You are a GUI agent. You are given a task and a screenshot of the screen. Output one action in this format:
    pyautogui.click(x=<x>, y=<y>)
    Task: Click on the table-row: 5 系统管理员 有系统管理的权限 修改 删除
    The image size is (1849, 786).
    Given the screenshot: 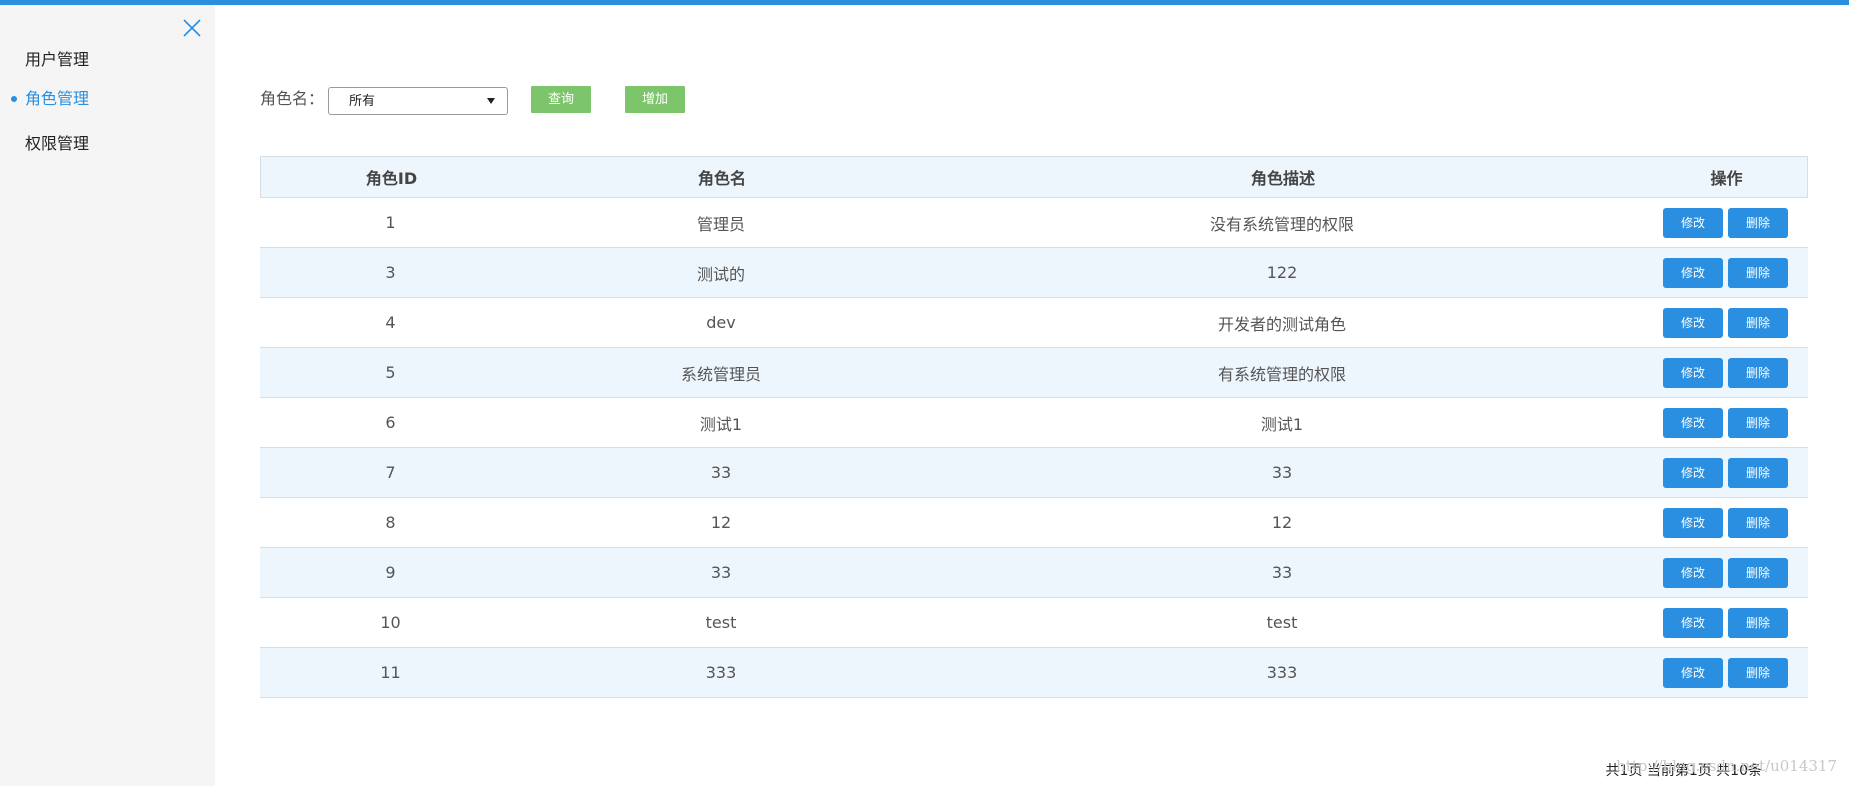 What is the action you would take?
    pyautogui.click(x=1034, y=373)
    